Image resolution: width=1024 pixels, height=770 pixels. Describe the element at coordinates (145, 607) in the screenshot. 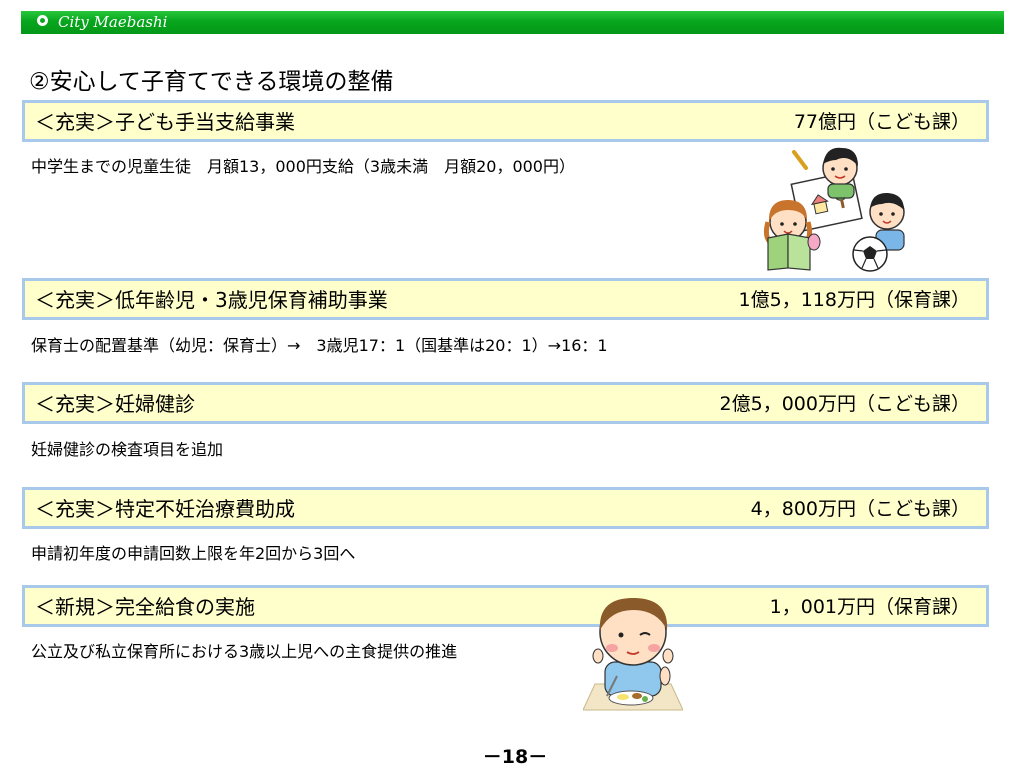

I see `item-title: ＜新規＞完全給食の実施` at that location.